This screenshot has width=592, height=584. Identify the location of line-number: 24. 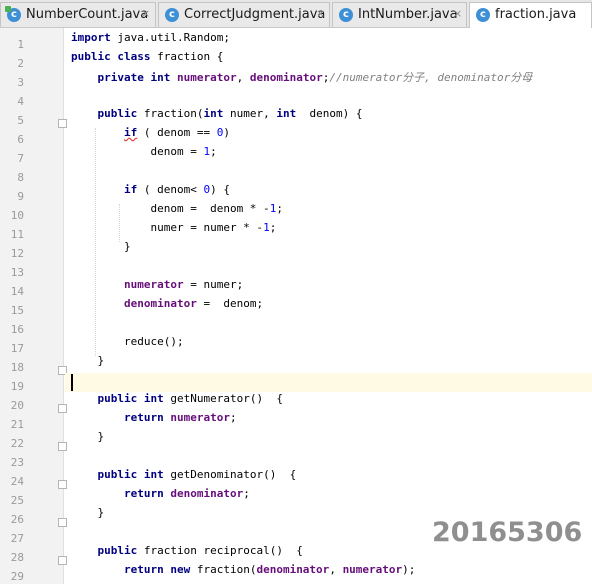
(17, 481).